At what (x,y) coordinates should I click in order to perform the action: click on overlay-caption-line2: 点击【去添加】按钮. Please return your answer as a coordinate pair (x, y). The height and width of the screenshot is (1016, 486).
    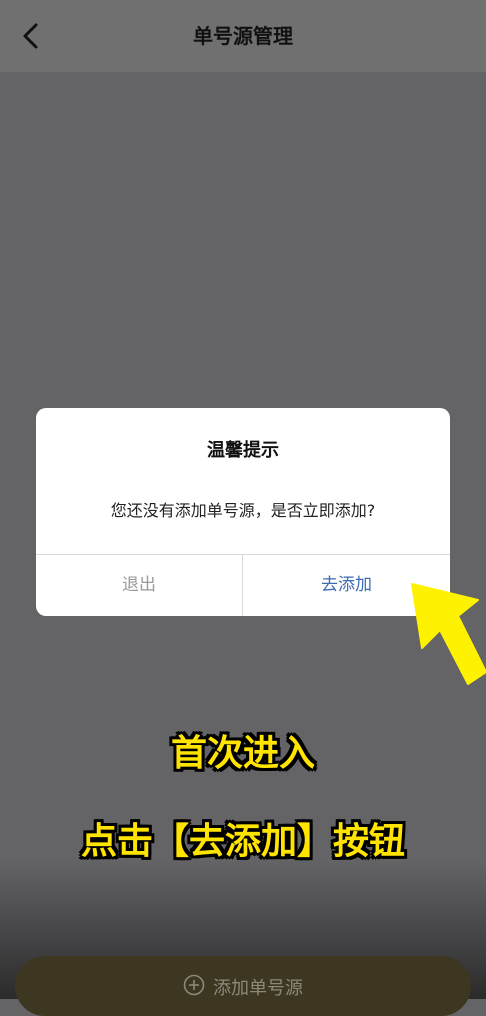
    Looking at the image, I should click on (242, 841).